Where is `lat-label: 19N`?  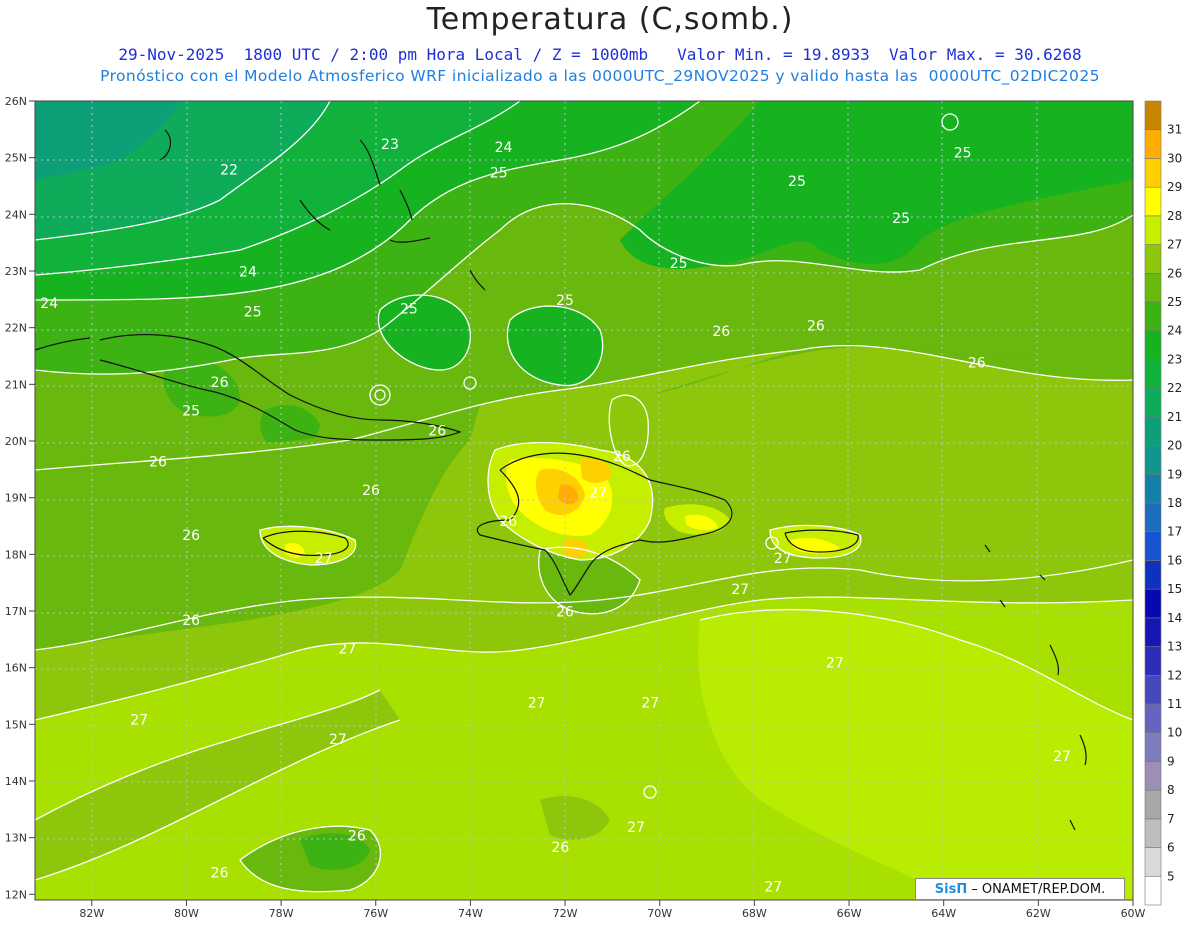 lat-label: 19N is located at coordinates (16, 498).